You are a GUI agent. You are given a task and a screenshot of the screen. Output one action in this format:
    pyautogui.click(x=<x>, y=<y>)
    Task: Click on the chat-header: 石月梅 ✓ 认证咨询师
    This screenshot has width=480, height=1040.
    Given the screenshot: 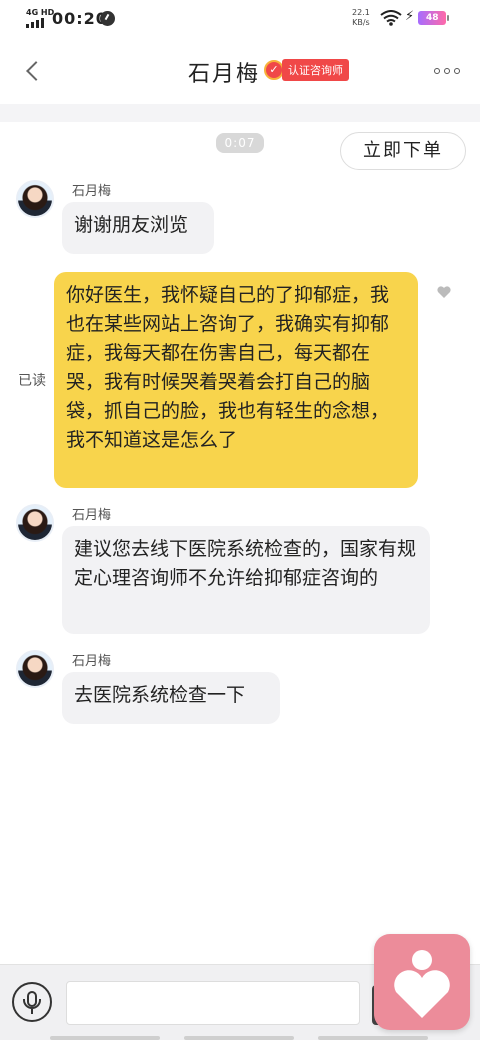 What is the action you would take?
    pyautogui.click(x=240, y=71)
    